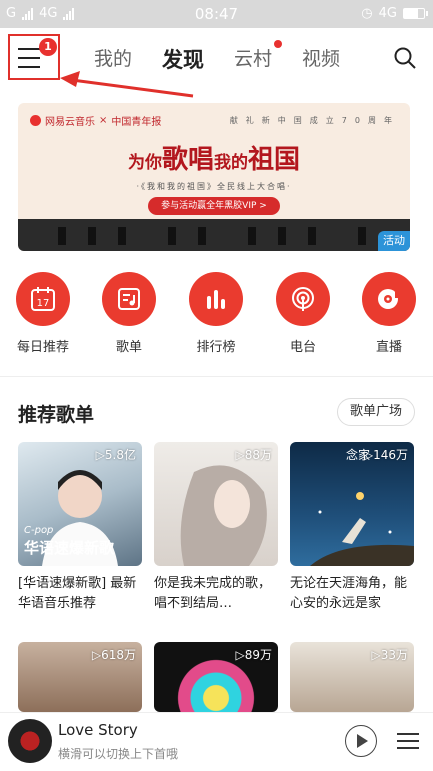 This screenshot has height=771, width=433. Describe the element at coordinates (214, 186) in the screenshot. I see `banner-subtitle: ·《我和我的祖国》全民线上大合唱·` at that location.